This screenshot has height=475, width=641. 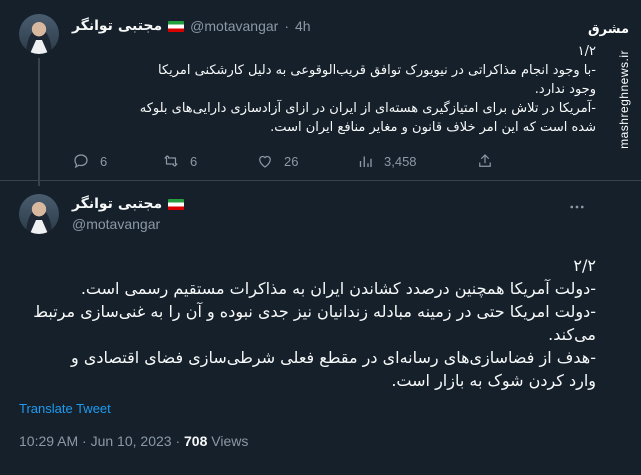 I want to click on reply-count: 6, so click(x=104, y=161).